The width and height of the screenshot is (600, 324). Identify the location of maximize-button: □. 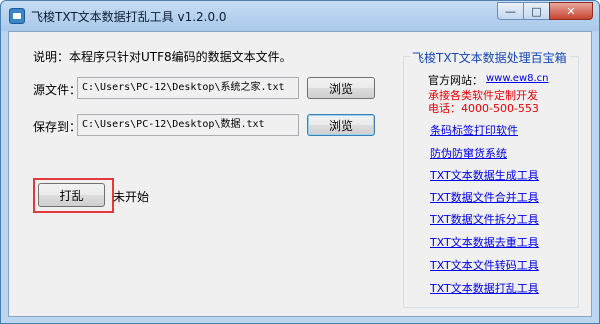
(536, 11).